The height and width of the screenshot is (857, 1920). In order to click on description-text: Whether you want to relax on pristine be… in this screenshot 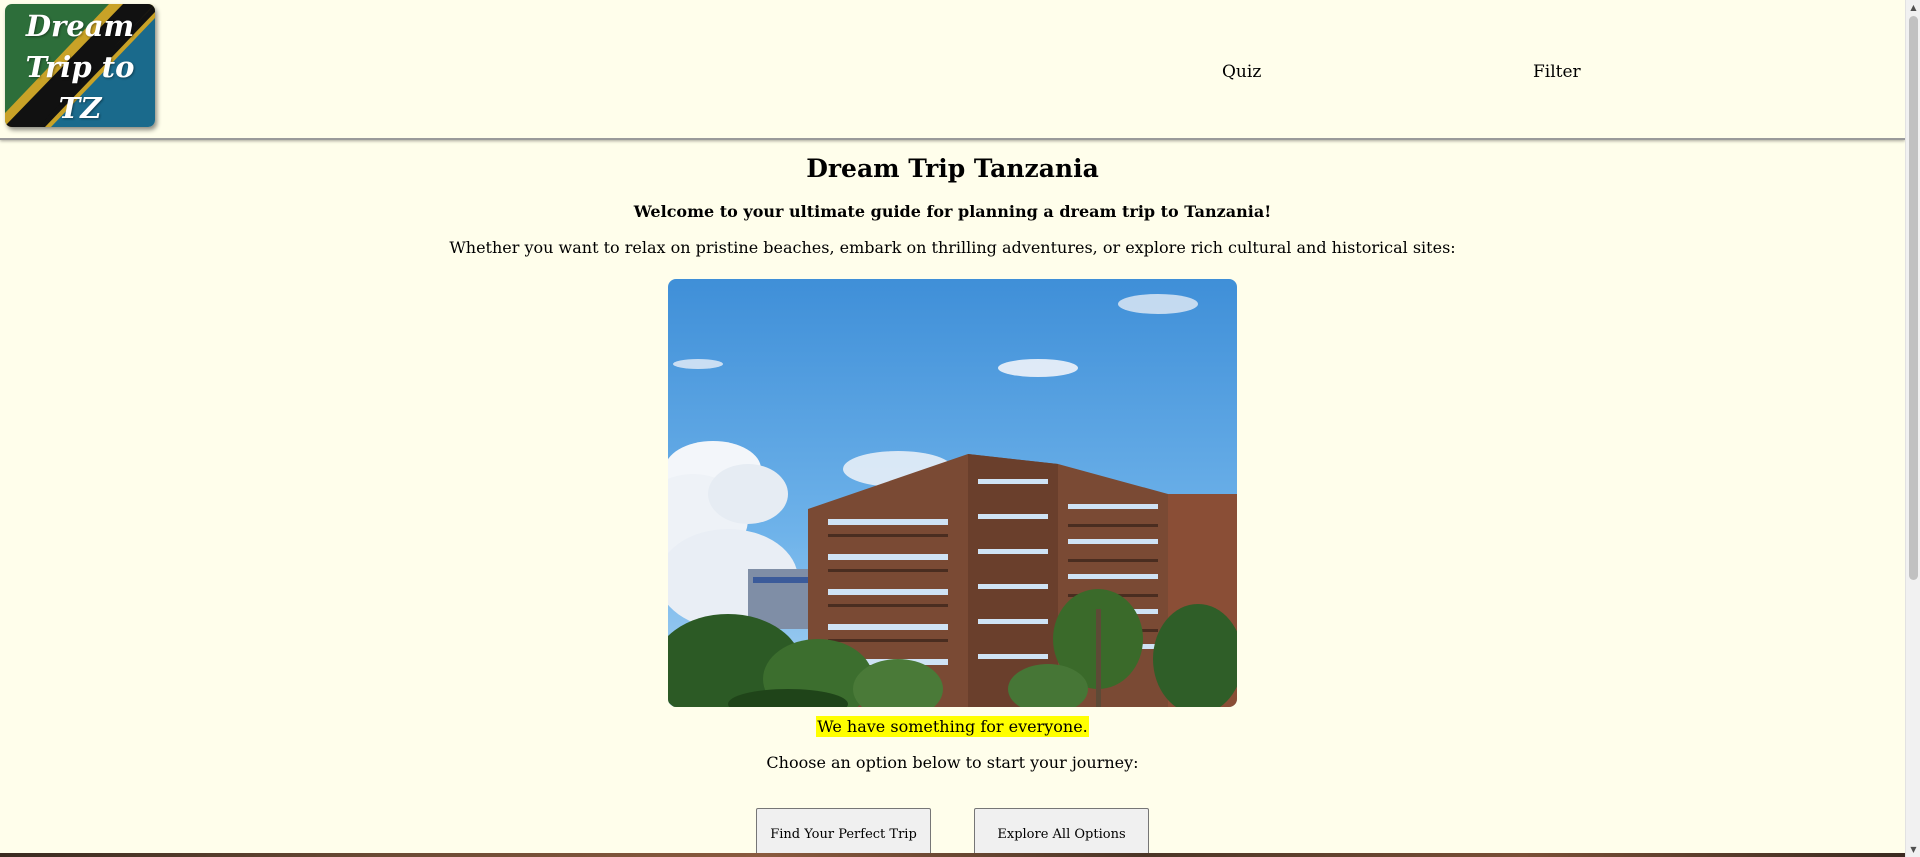, I will do `click(952, 247)`.